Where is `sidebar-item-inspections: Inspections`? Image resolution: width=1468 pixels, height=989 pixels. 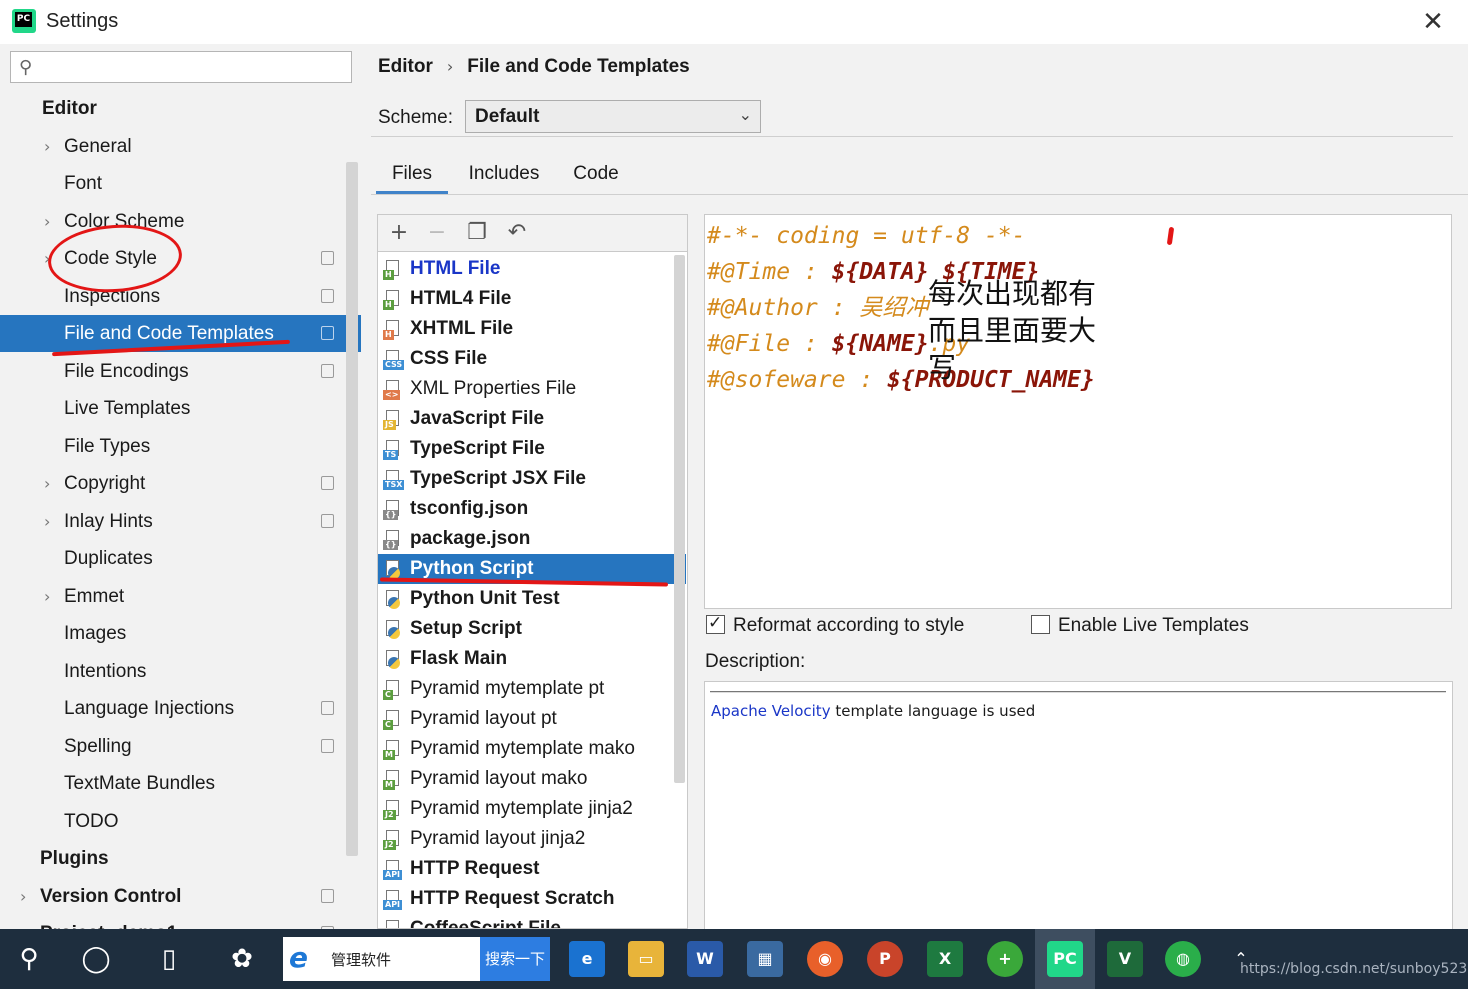
sidebar-item-inspections: Inspections is located at coordinates (180, 296).